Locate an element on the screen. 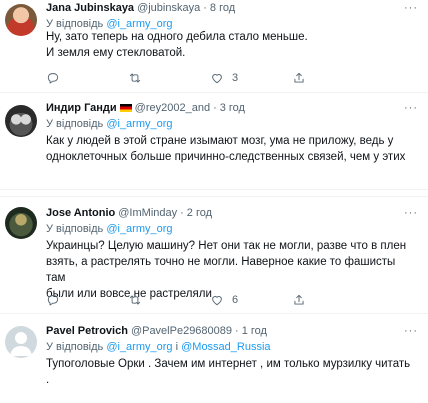 This screenshot has height=403, width=428. timestamp: 3 год is located at coordinates (232, 108).